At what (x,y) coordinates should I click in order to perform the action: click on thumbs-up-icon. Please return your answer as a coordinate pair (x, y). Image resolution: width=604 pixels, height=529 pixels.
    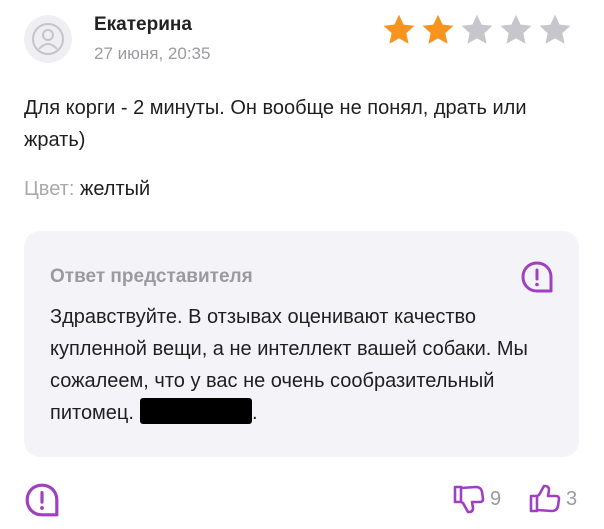
    Looking at the image, I should click on (545, 498).